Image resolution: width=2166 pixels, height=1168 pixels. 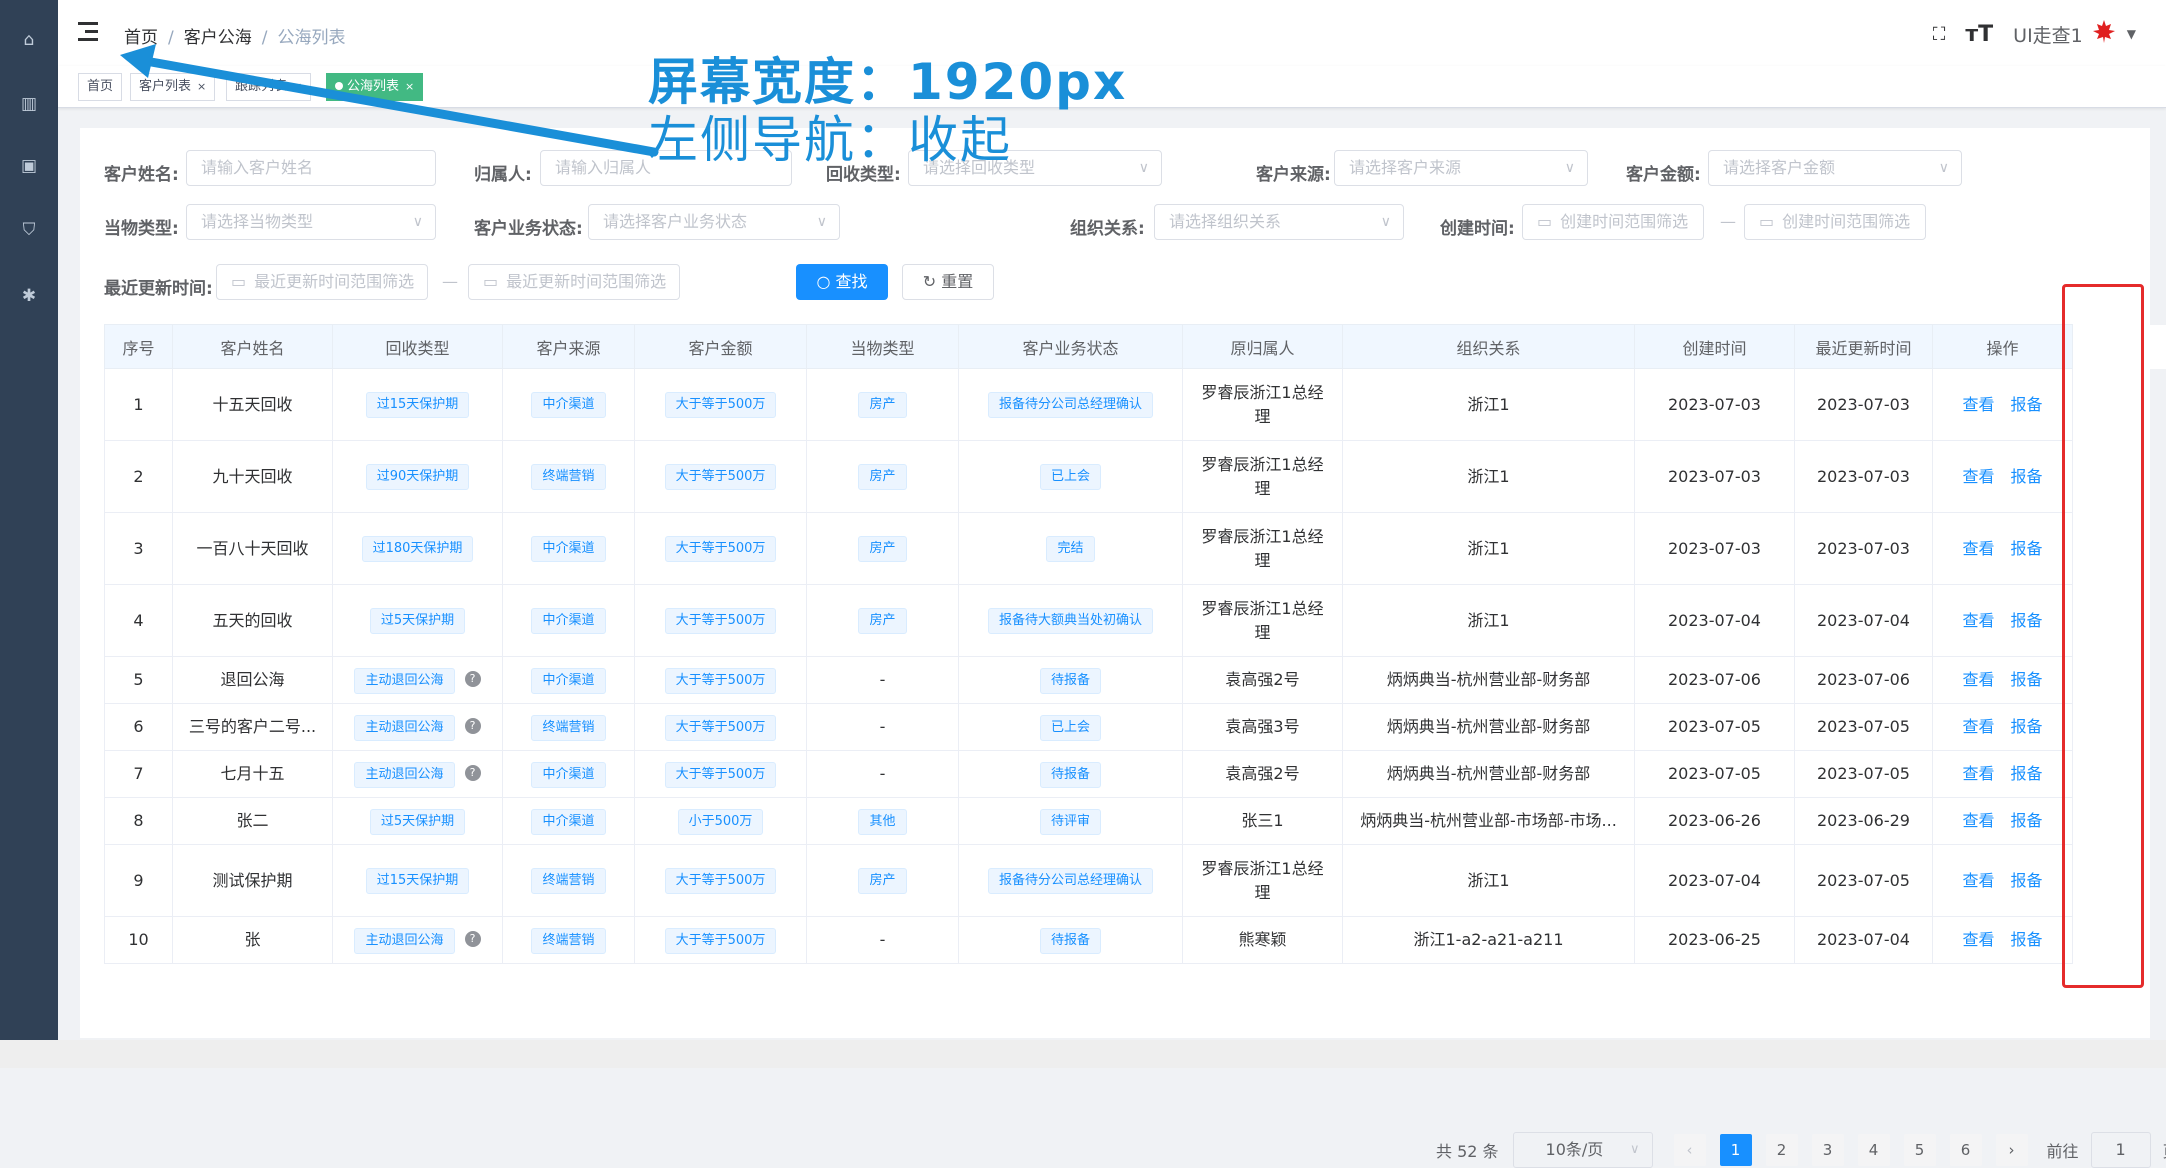 What do you see at coordinates (1714, 476) in the screenshot?
I see `created-time: 2023-07-03` at bounding box center [1714, 476].